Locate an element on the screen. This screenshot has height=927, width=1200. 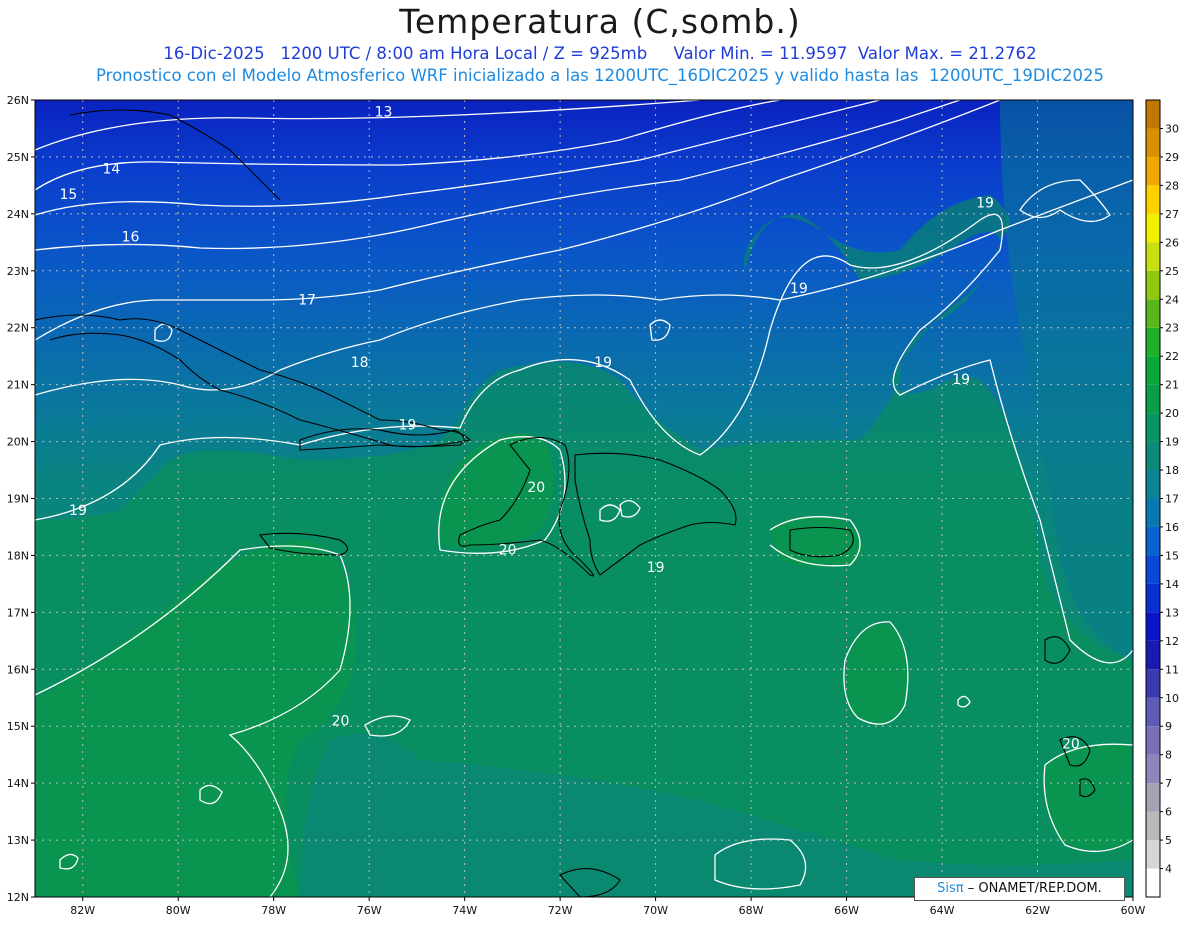
colorbar-label: 8 is located at coordinates (1168, 755).